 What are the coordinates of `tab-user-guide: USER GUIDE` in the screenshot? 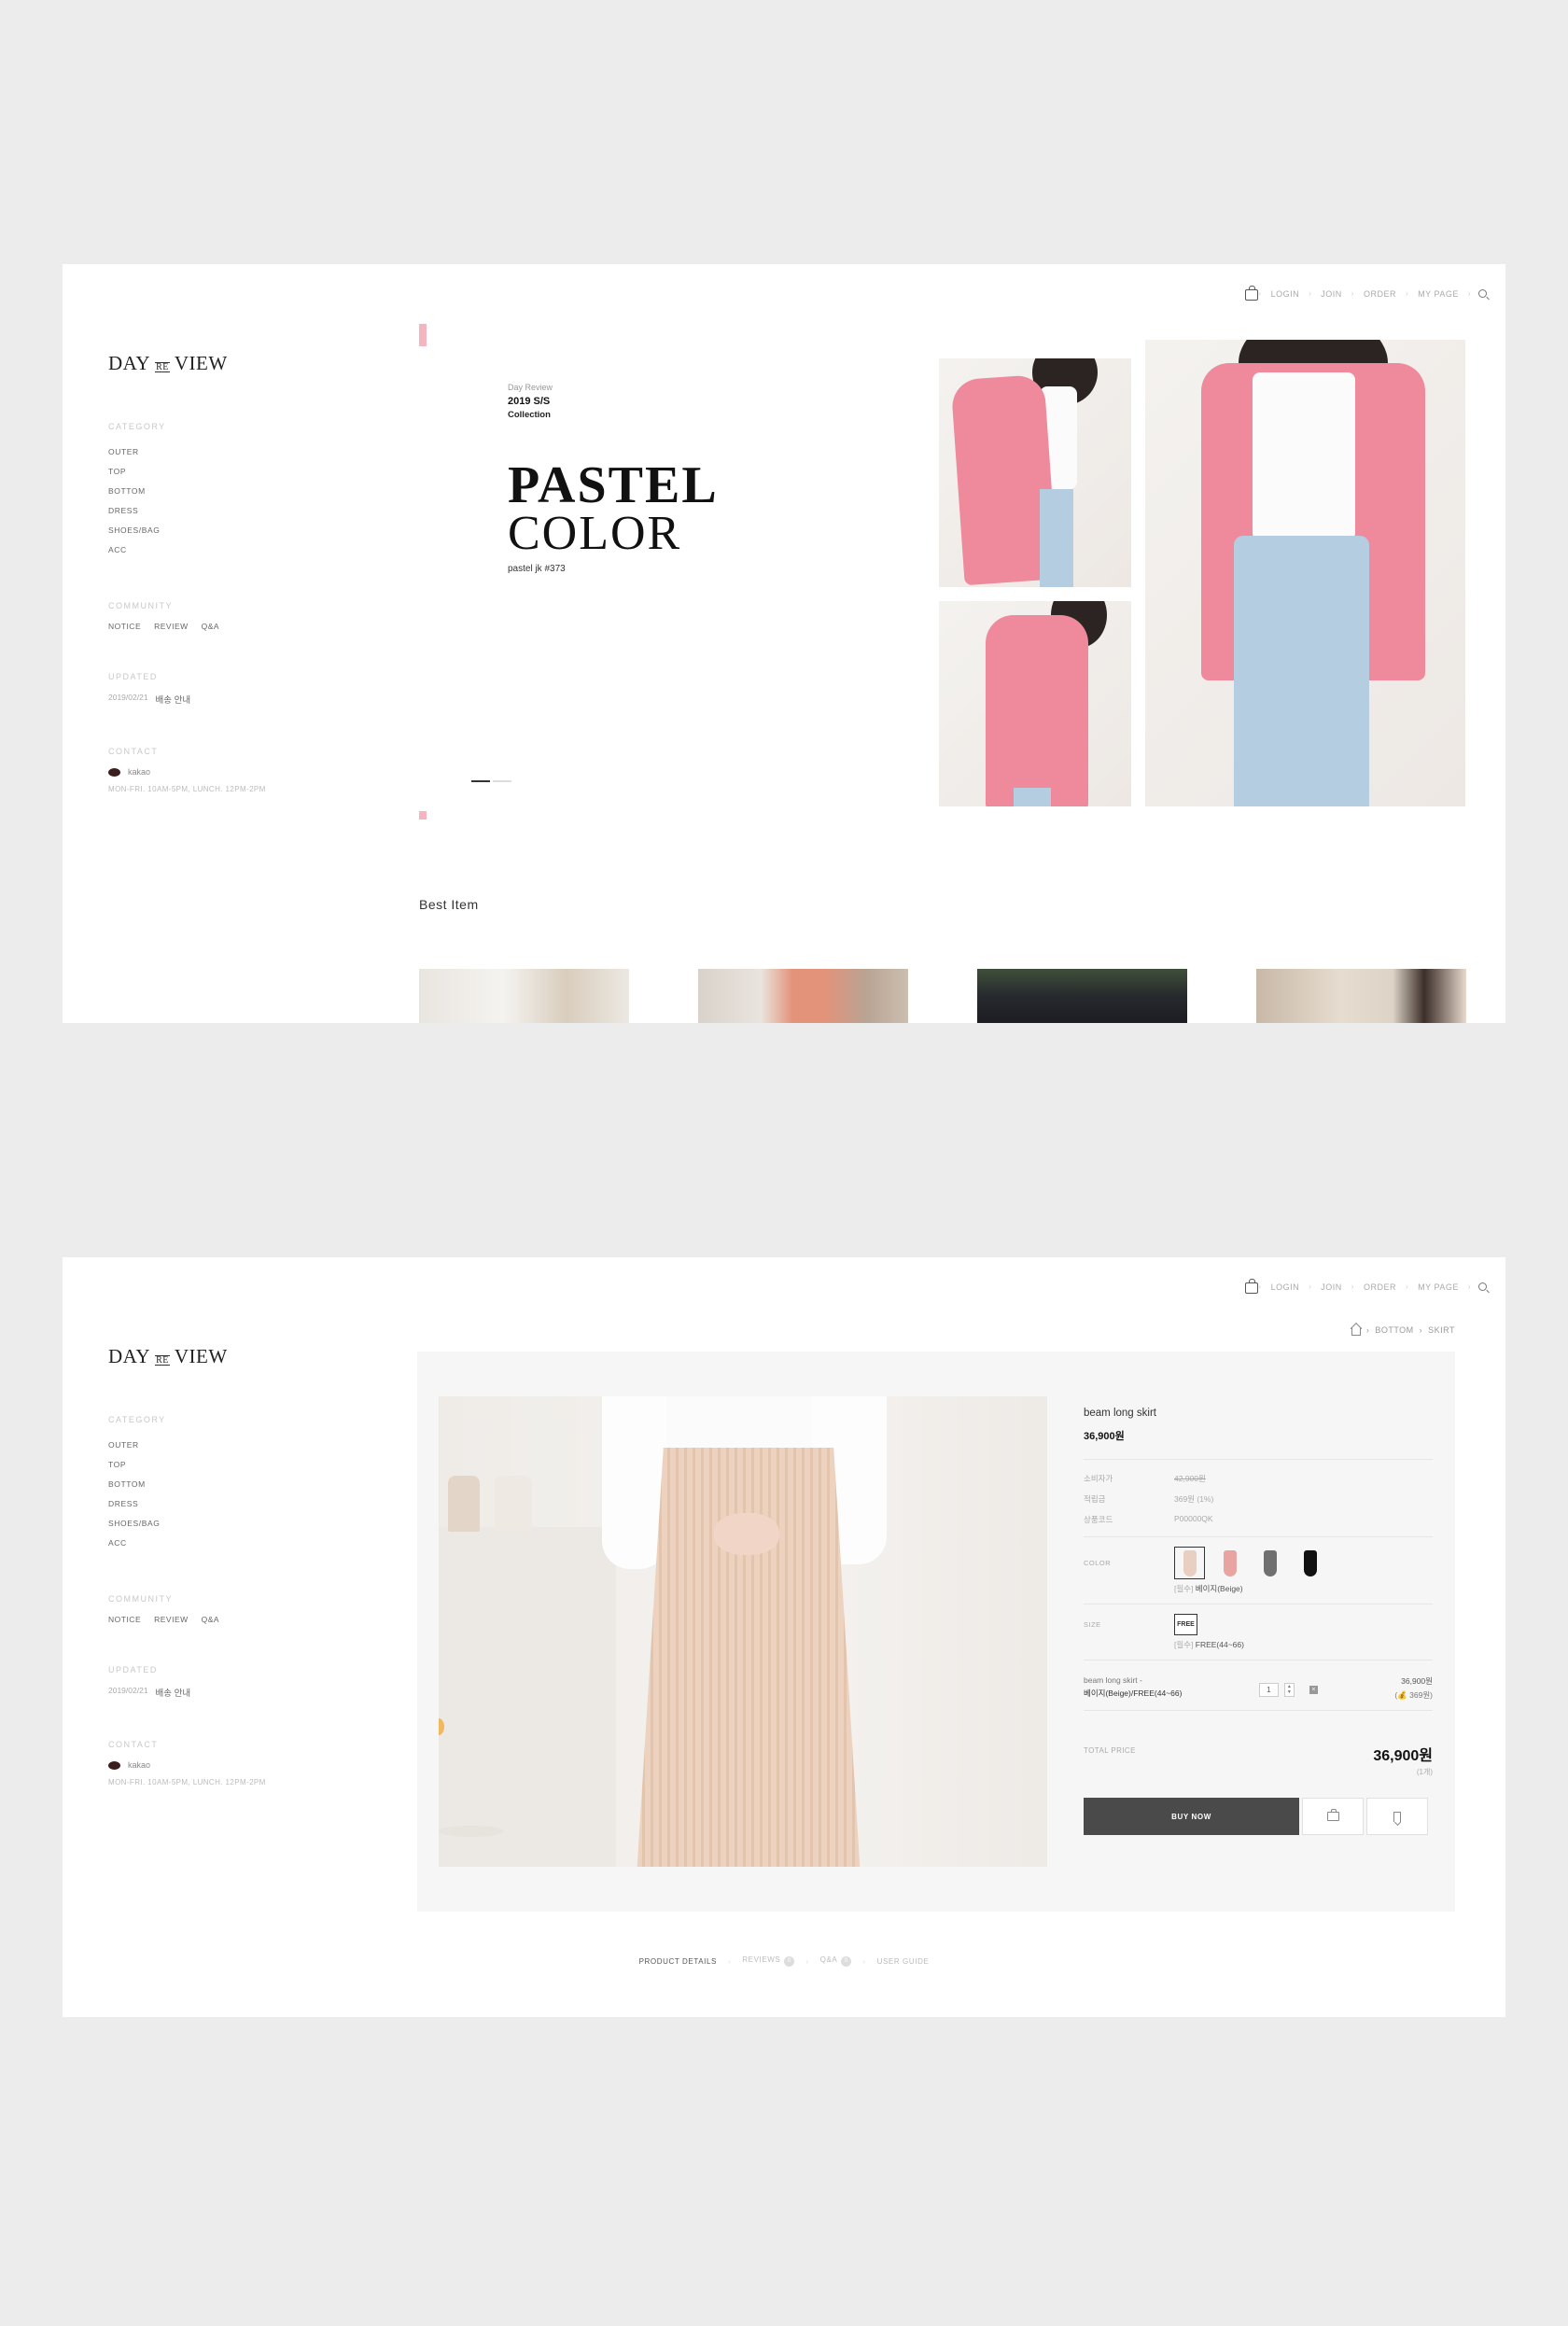 It's located at (903, 1961).